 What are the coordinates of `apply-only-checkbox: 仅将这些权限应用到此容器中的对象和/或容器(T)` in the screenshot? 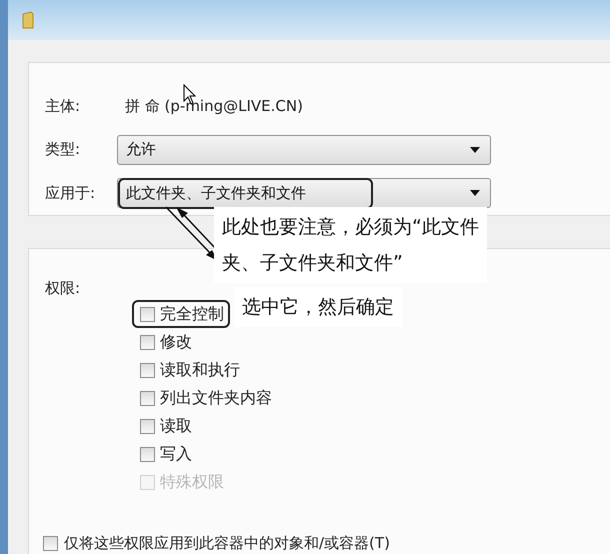 It's located at (326, 543).